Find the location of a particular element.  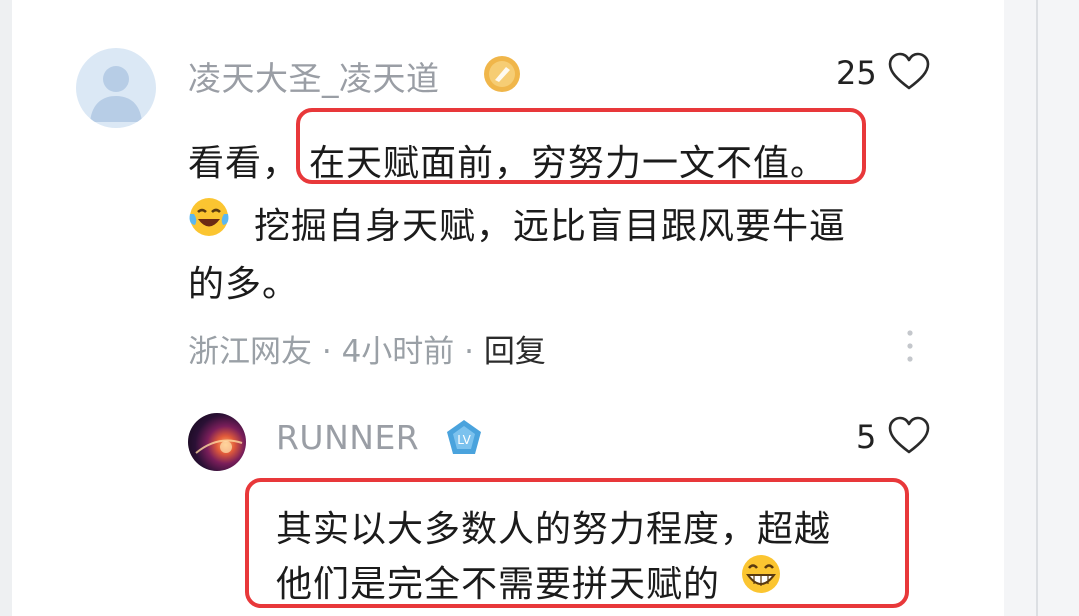

blue-level-badge-icon: LV is located at coordinates (464, 438).